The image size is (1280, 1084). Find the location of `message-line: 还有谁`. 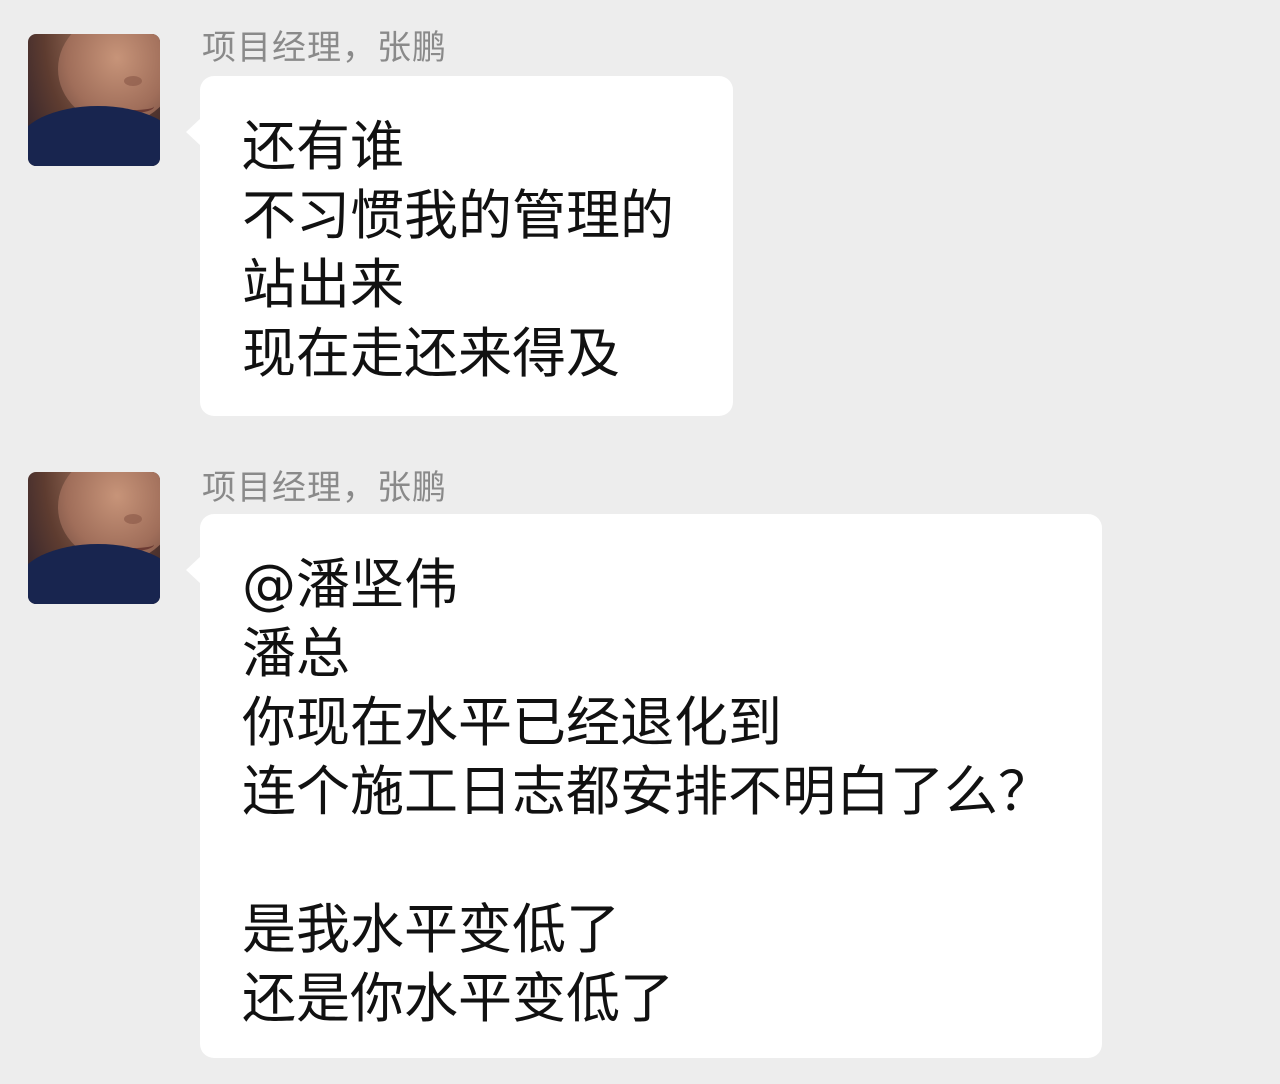

message-line: 还有谁 is located at coordinates (323, 146).